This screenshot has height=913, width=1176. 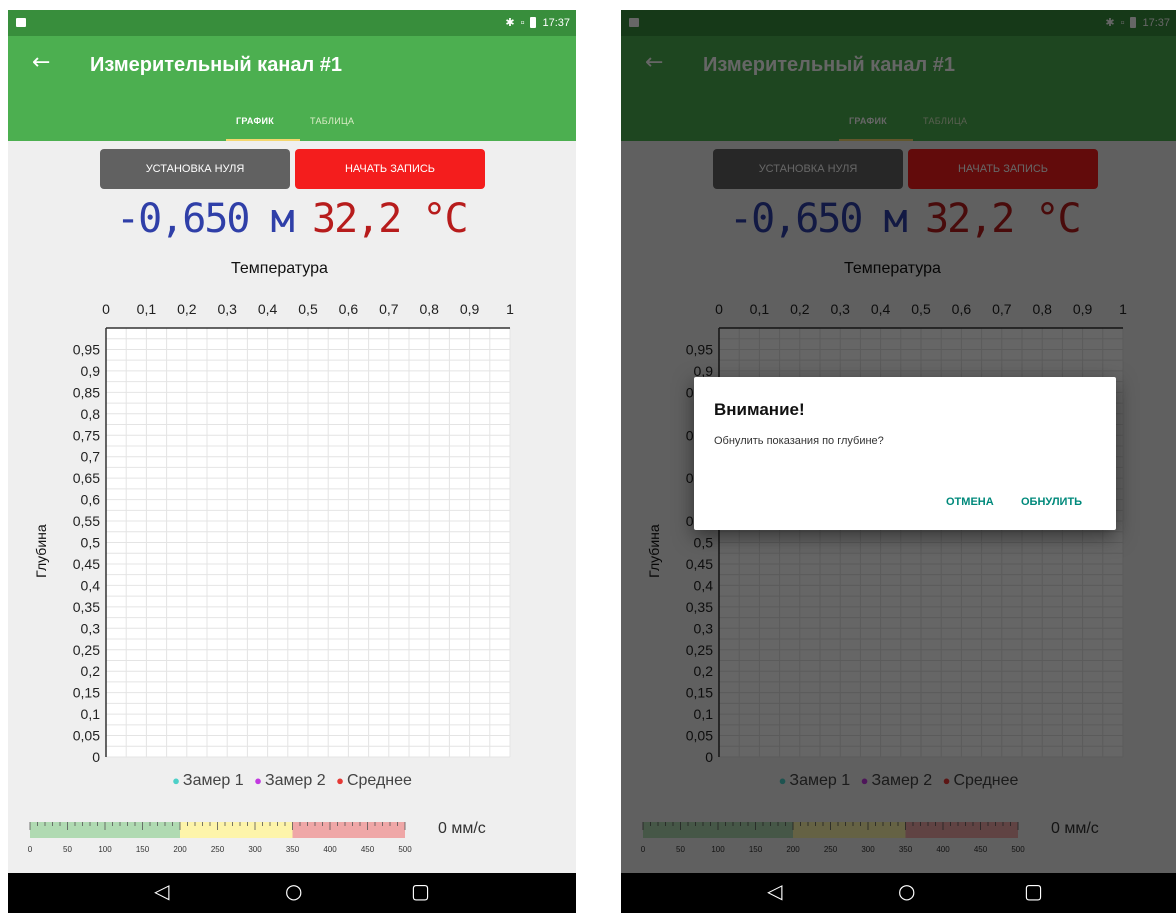 I want to click on speed-tick-label: 100, so click(x=105, y=849).